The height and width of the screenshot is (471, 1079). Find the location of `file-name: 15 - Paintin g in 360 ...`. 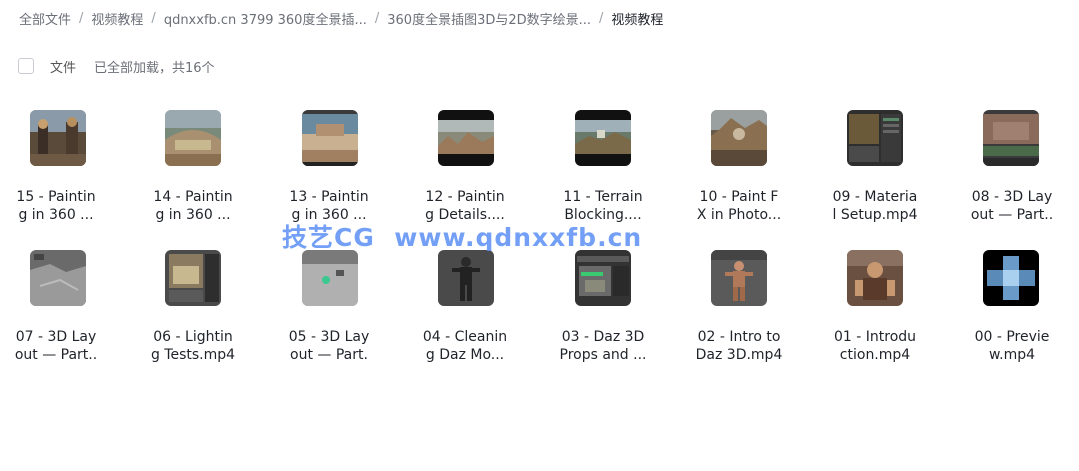

file-name: 15 - Paintin g in 360 ... is located at coordinates (56, 206).